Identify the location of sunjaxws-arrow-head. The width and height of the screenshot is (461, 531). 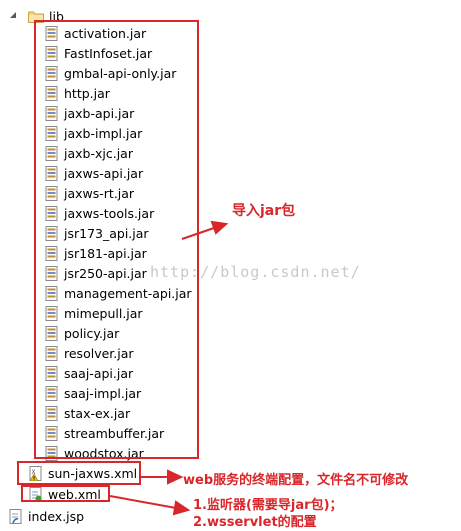
(175, 477).